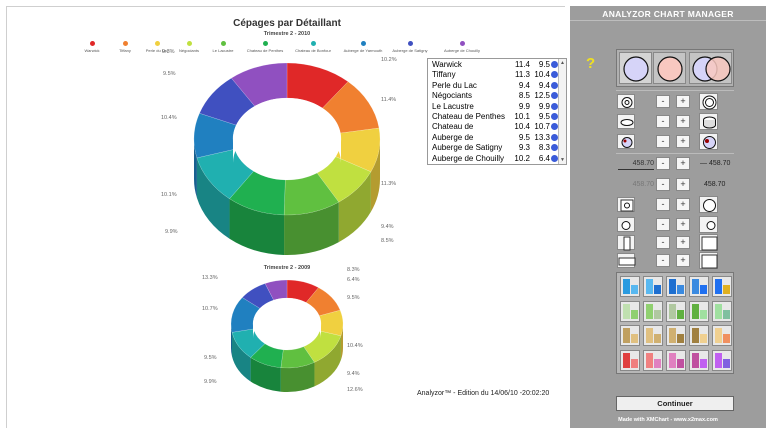  I want to click on single-pie-button, so click(635, 68).